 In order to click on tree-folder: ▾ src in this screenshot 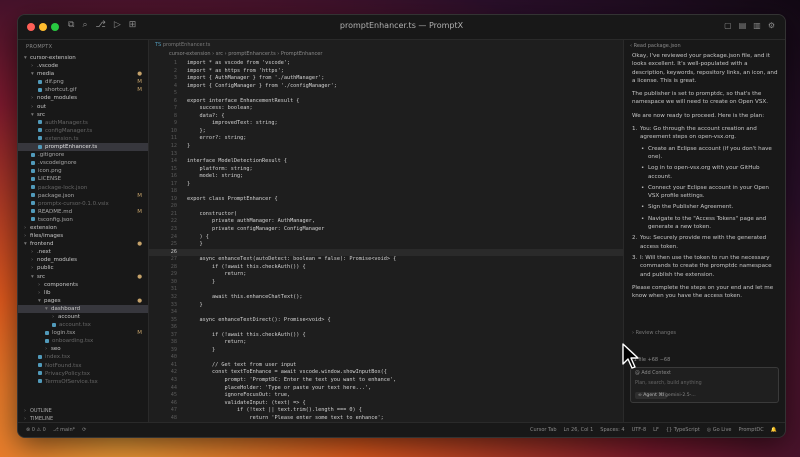, I will do `click(83, 115)`.